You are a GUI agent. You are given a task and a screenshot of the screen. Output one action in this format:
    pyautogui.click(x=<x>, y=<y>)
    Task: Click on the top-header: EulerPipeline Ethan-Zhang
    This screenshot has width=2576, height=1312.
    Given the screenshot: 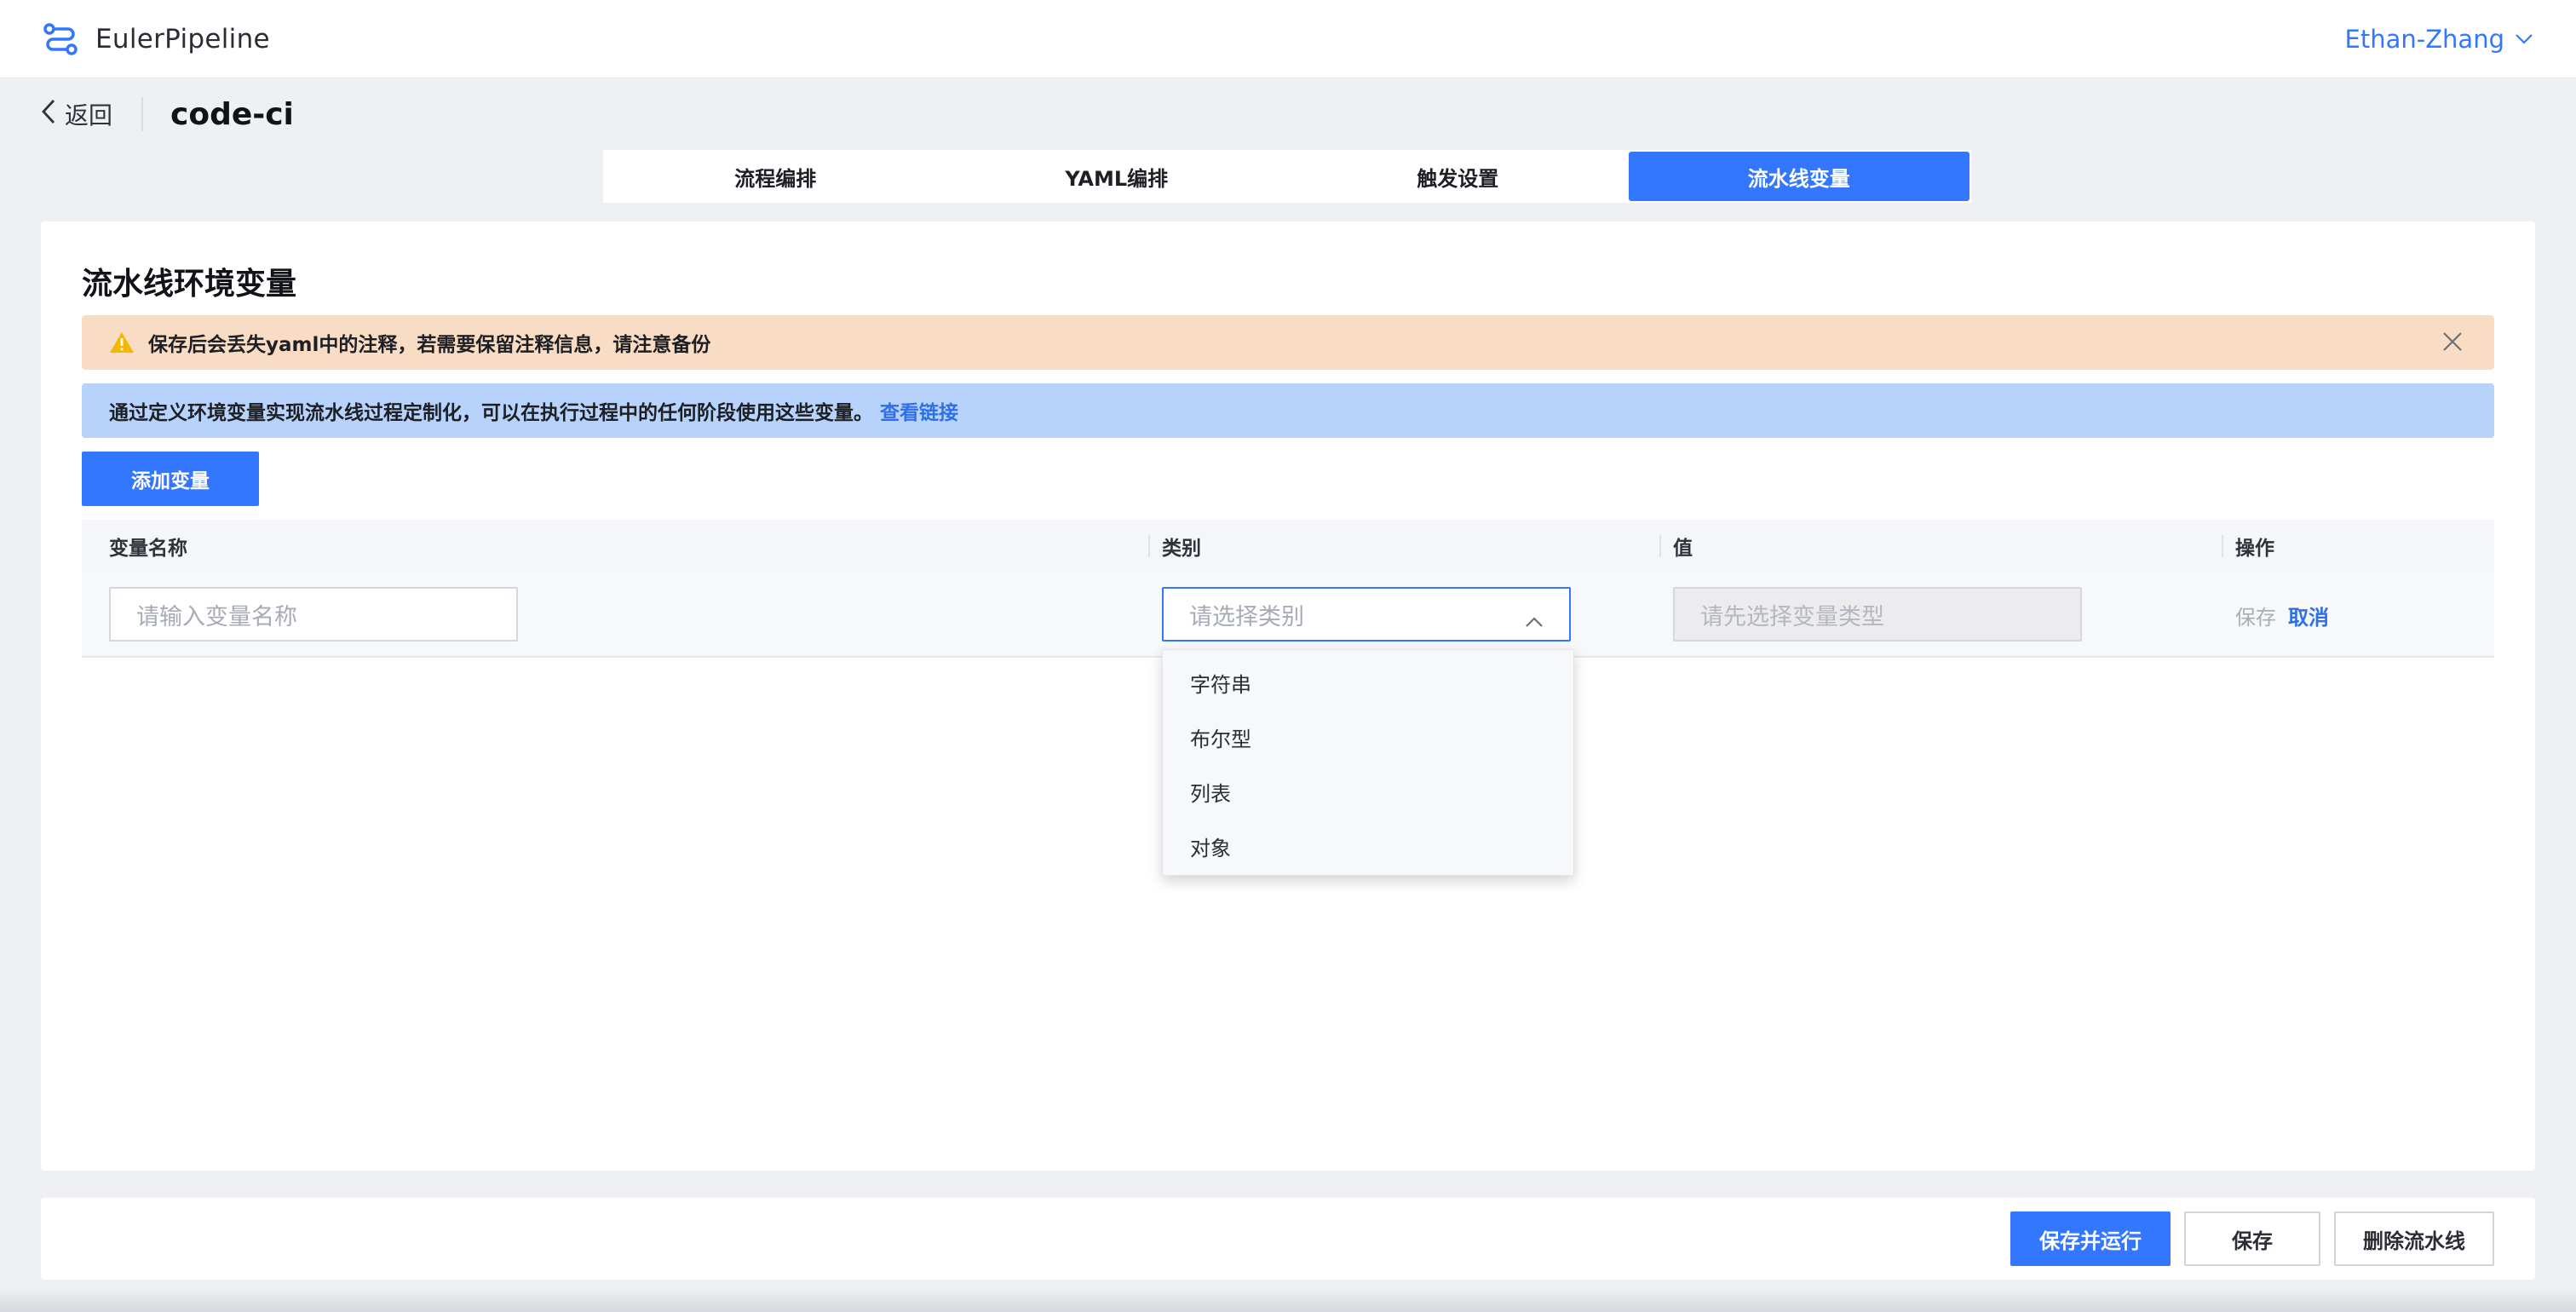 What is the action you would take?
    pyautogui.click(x=1288, y=39)
    